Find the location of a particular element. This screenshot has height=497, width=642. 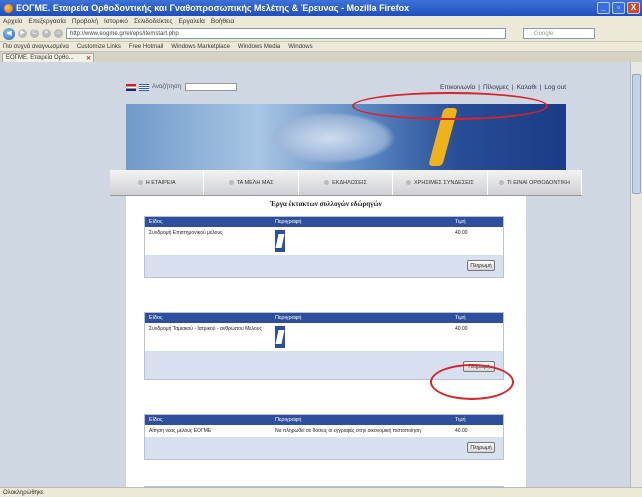

tab-strip: ΕΟΓΜΕ. Εταιρεία Ορθο... ✕ is located at coordinates (321, 57).